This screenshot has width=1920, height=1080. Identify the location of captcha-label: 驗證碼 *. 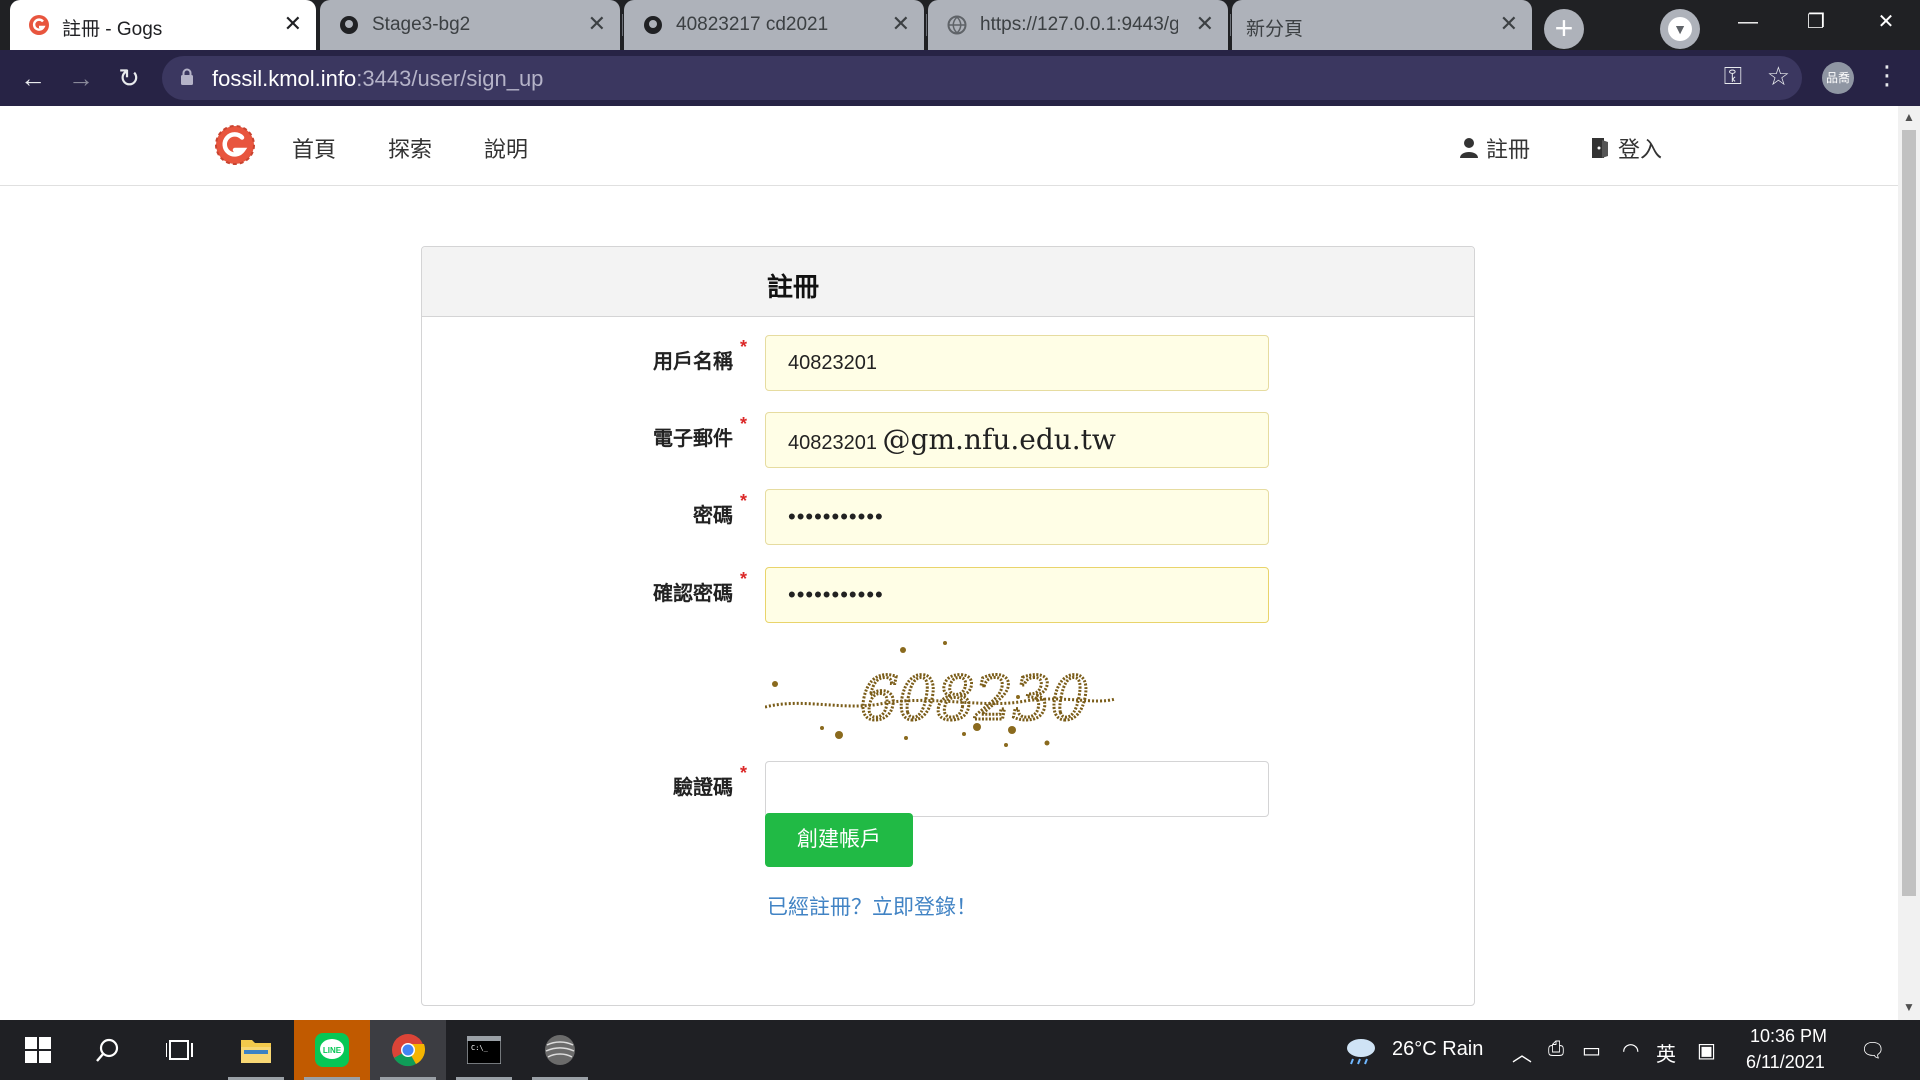
(640, 781).